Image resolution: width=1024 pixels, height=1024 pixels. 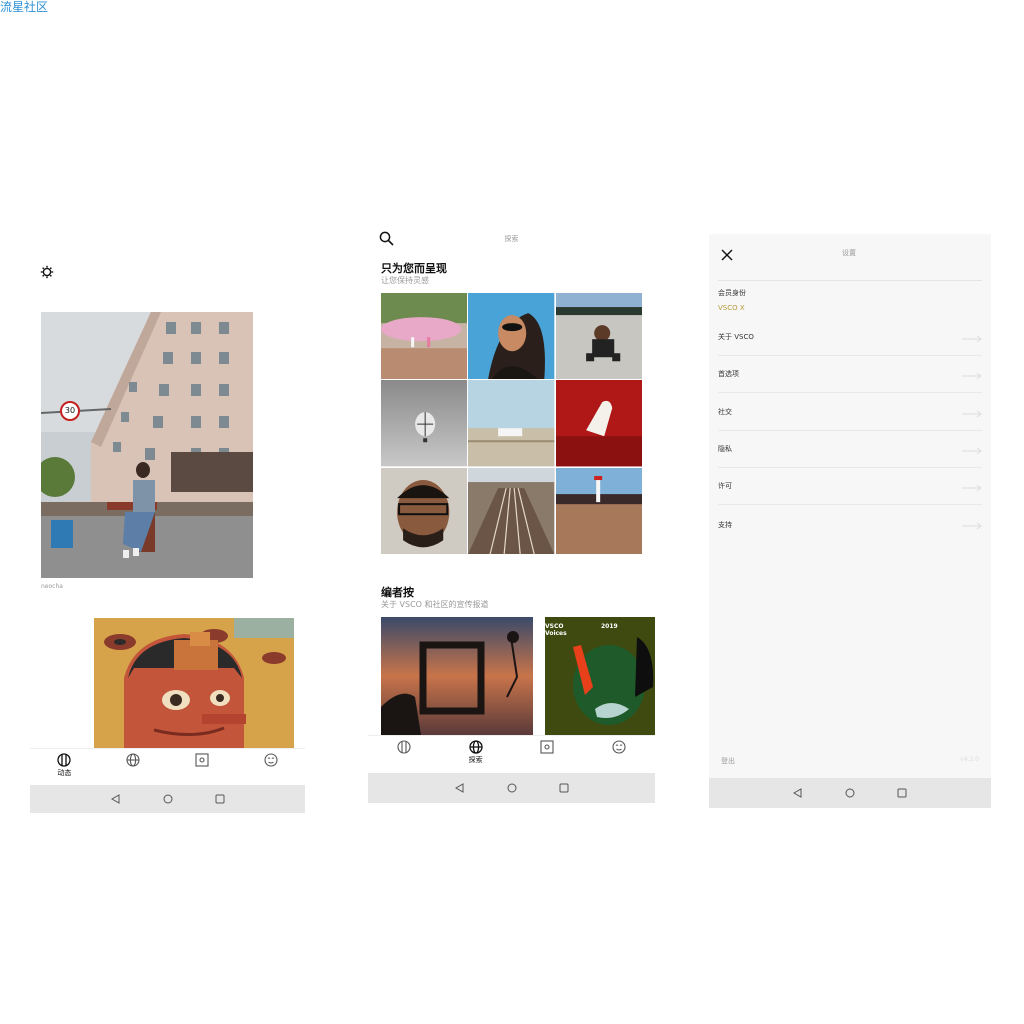 I want to click on tab-explore: 探索, so click(x=476, y=752).